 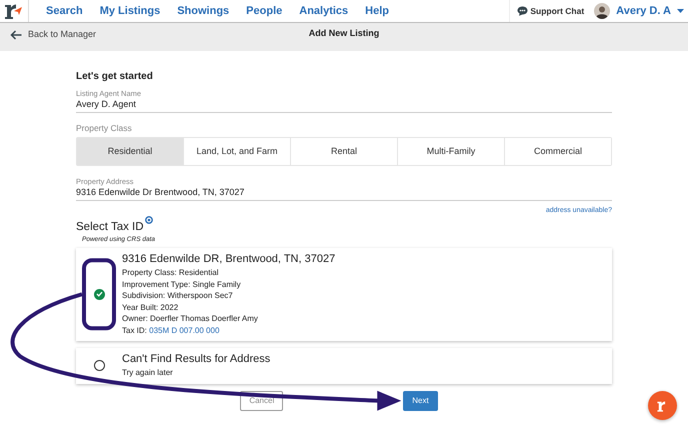 What do you see at coordinates (115, 77) in the screenshot?
I see `section-heading: Let's get started` at bounding box center [115, 77].